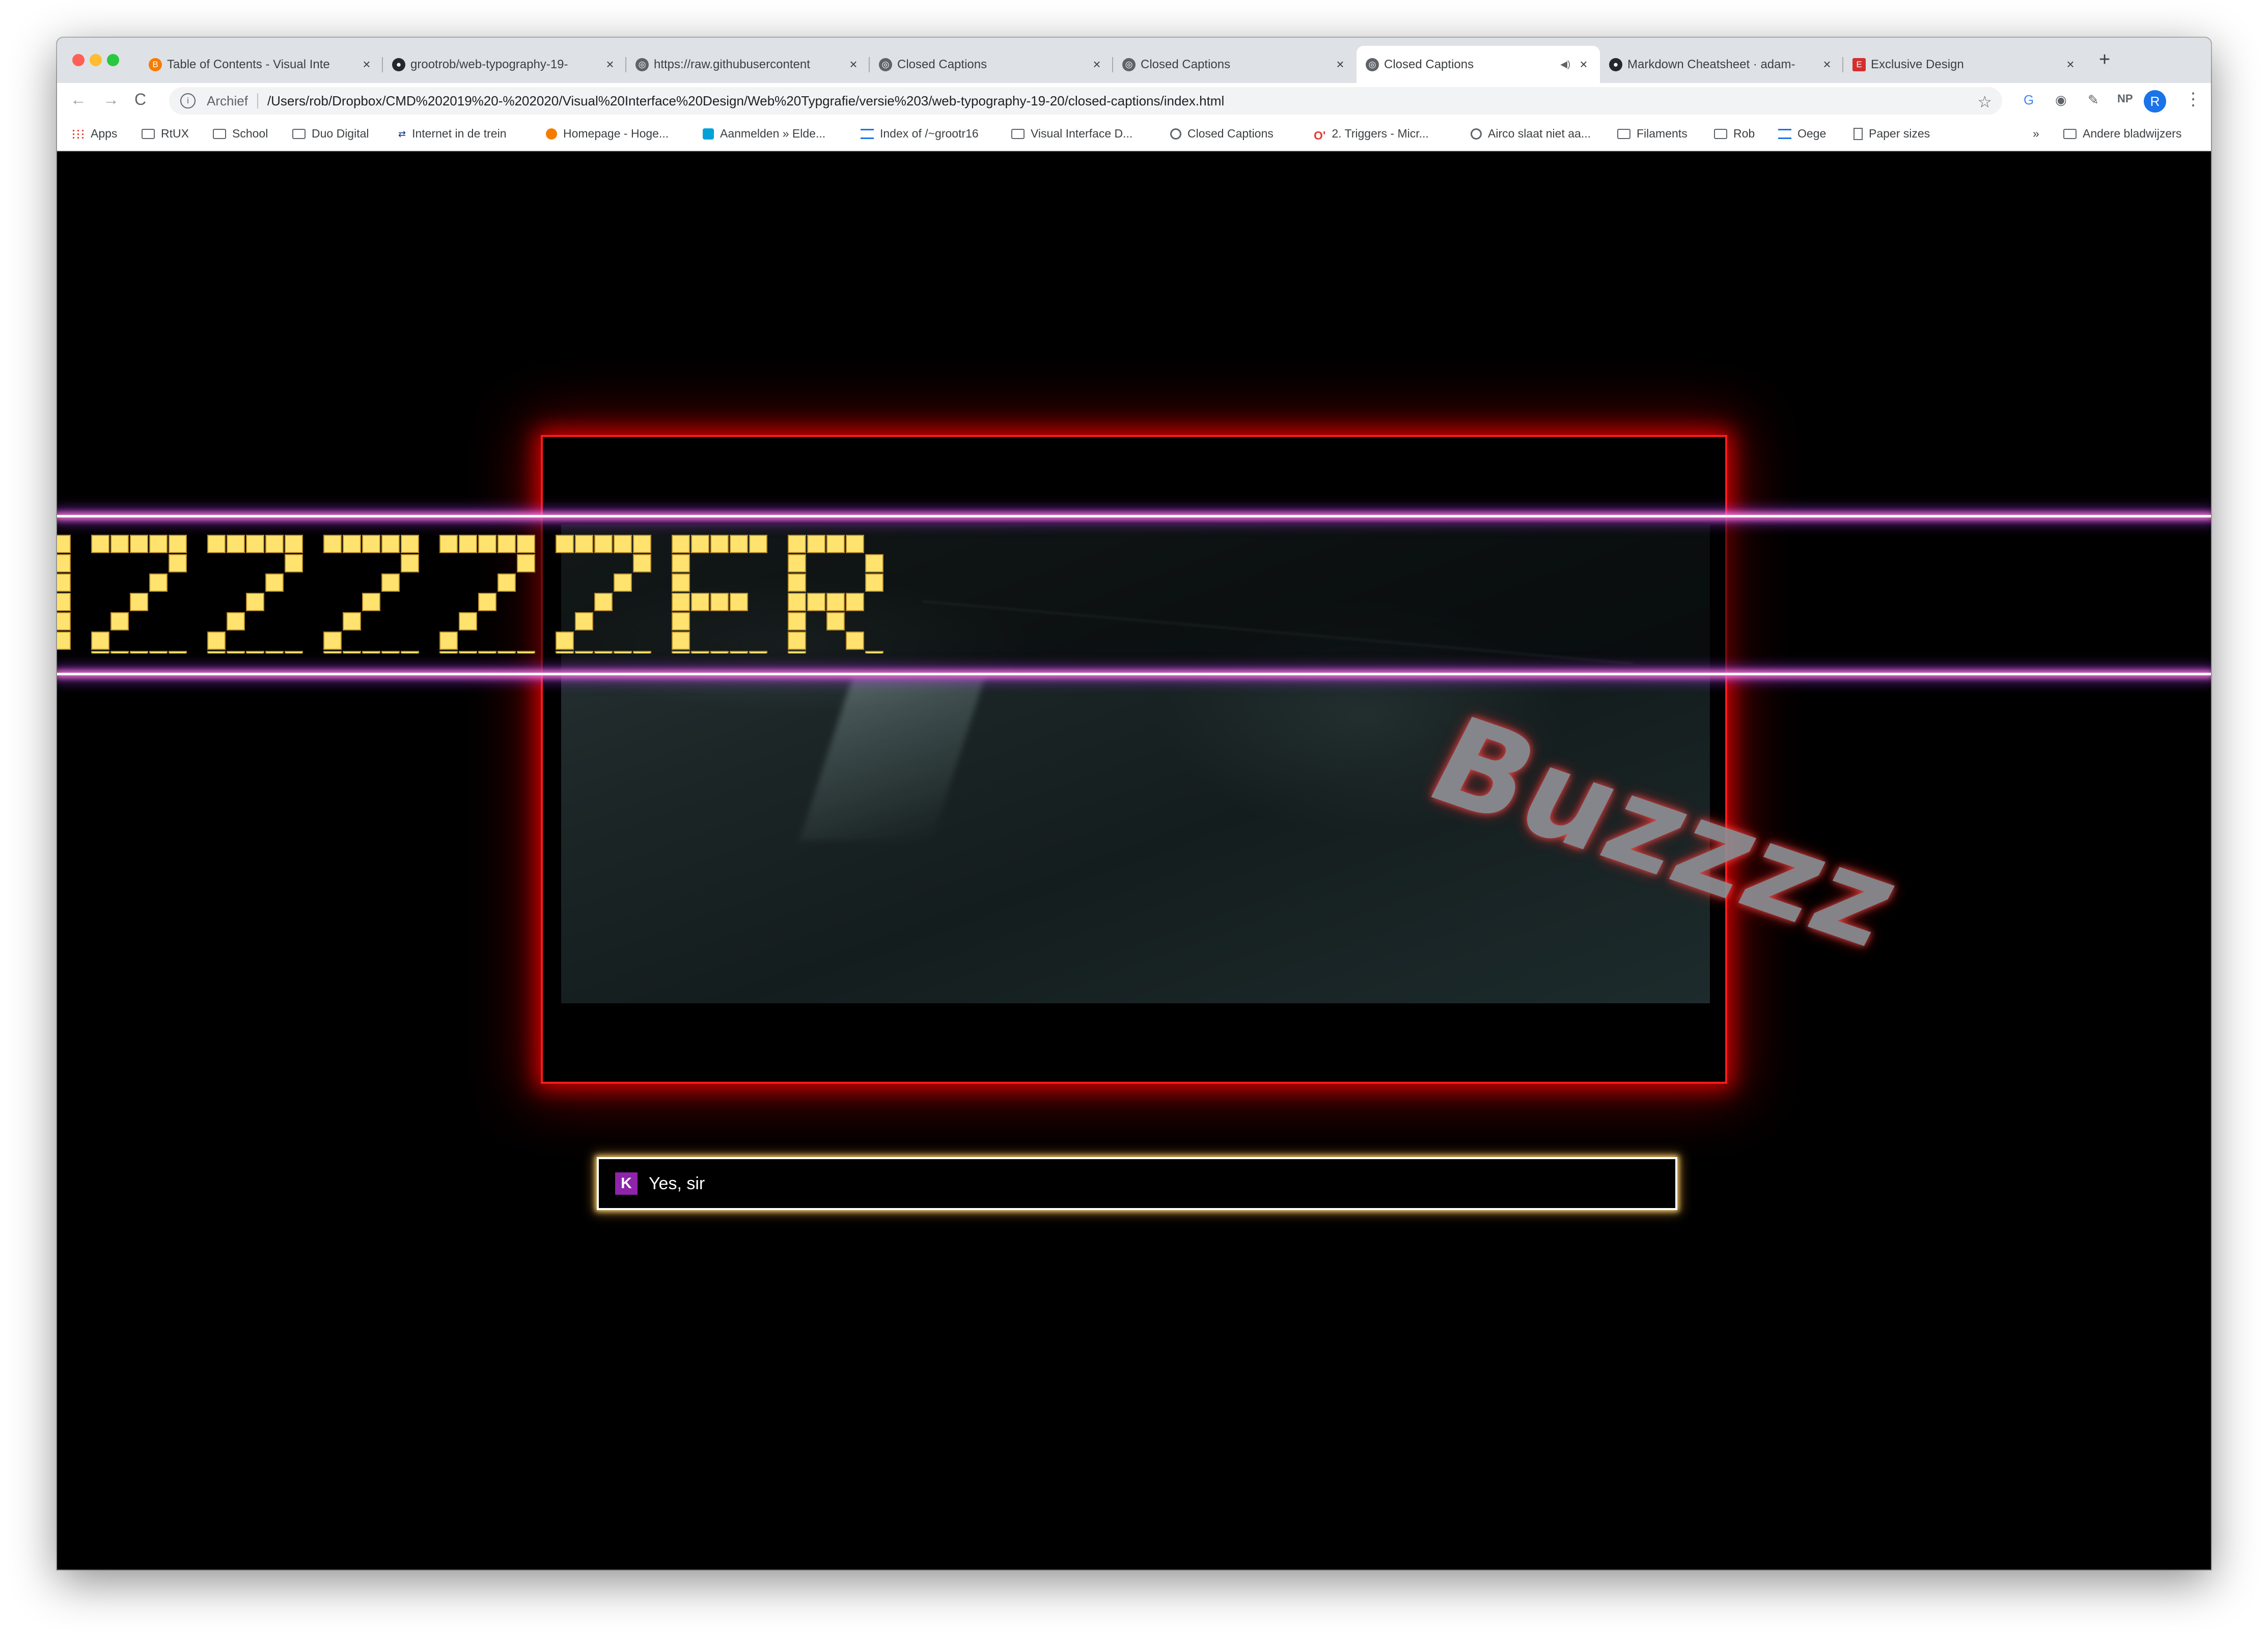  What do you see at coordinates (1721, 64) in the screenshot?
I see `tab-6: ● Markdown Cheatsheet · adam- ×` at bounding box center [1721, 64].